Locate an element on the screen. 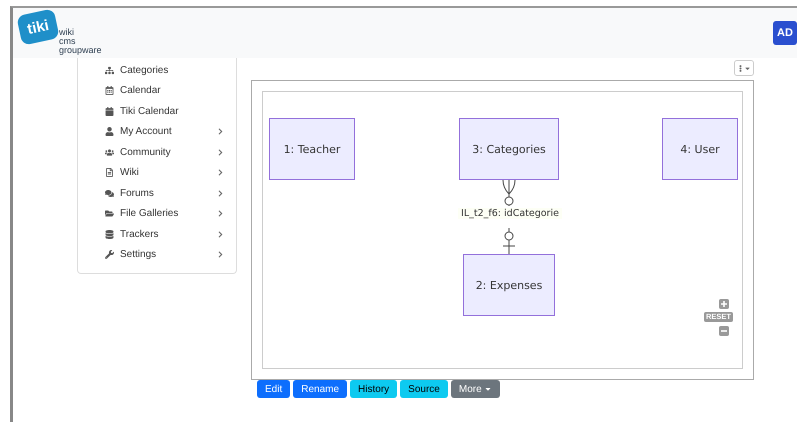  entity-box: 2: Expenses is located at coordinates (509, 285).